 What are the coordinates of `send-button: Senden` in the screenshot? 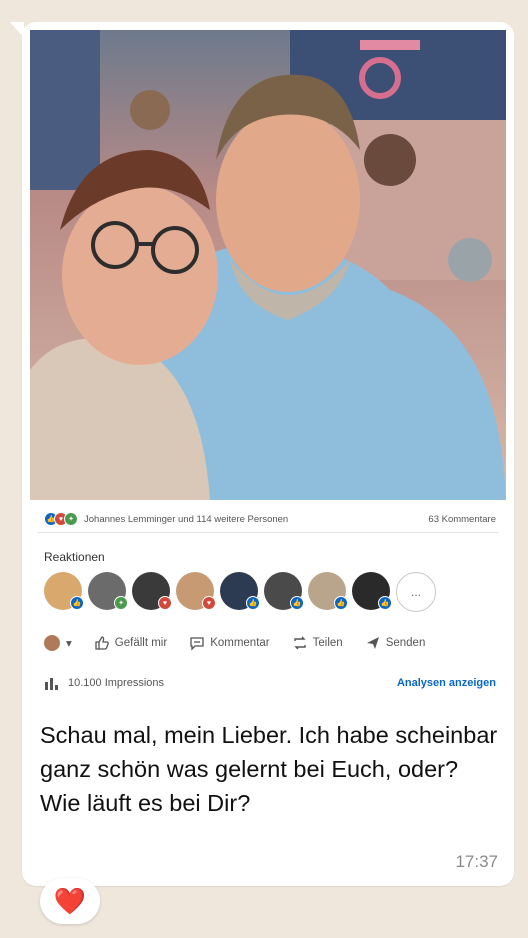 It's located at (395, 643).